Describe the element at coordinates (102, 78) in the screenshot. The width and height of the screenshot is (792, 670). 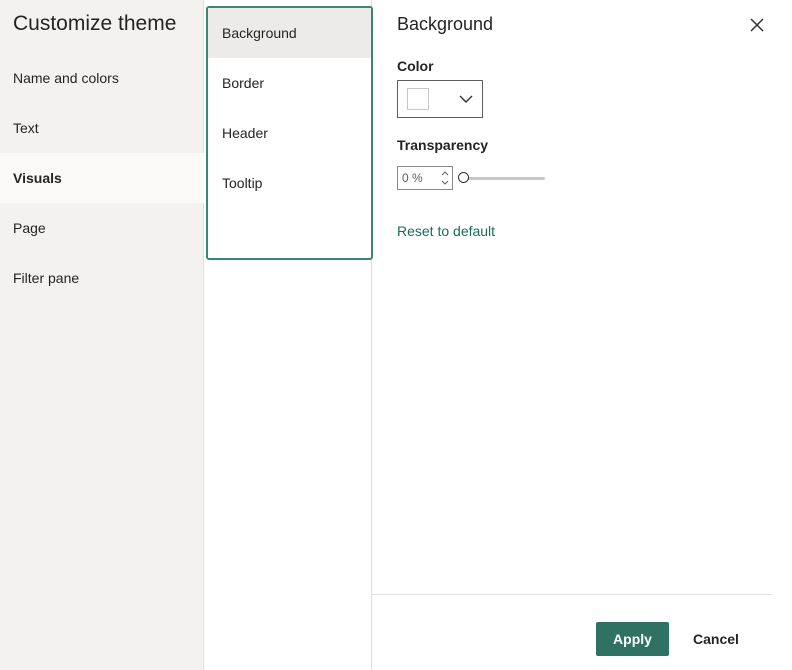
I see `nav-item-name-and-colors: Name and colors` at that location.